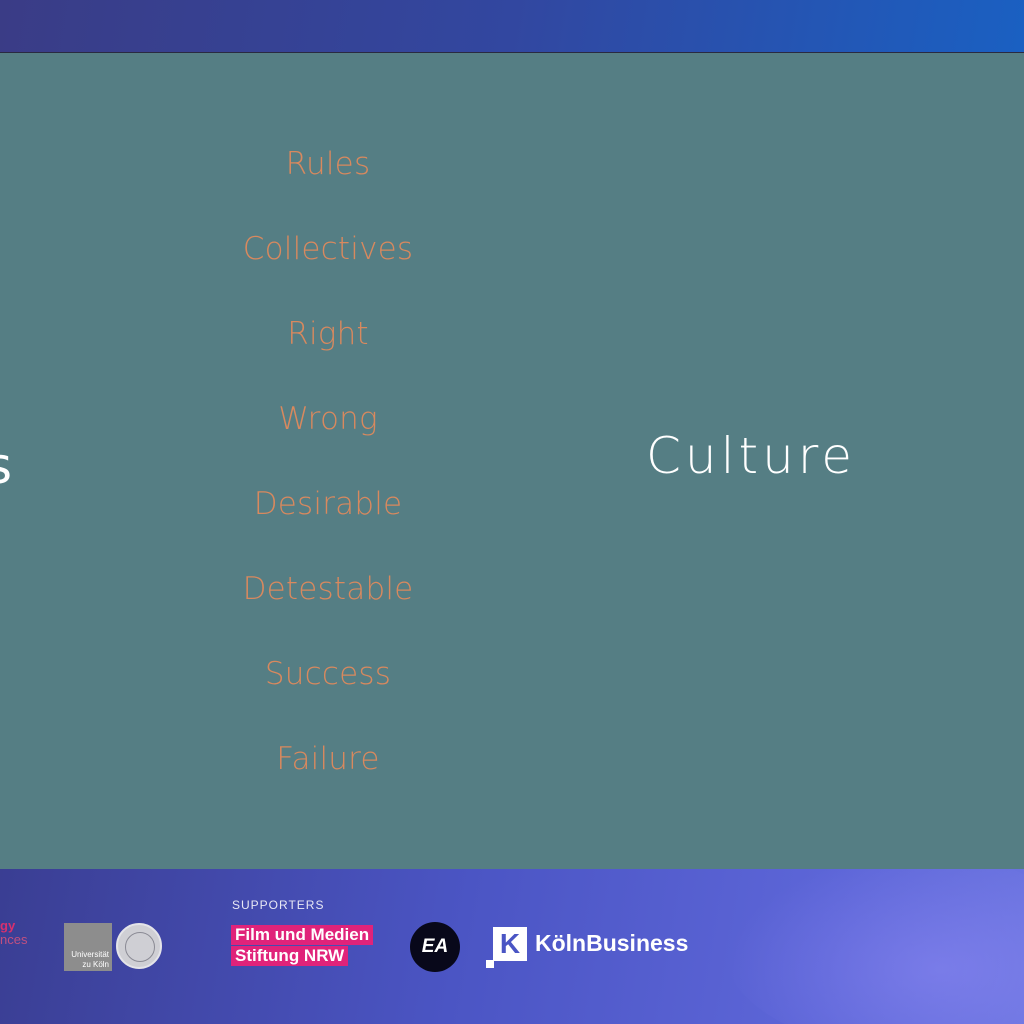 The image size is (1024, 1024). Describe the element at coordinates (328, 249) in the screenshot. I see `word-collectives: Collectives` at that location.